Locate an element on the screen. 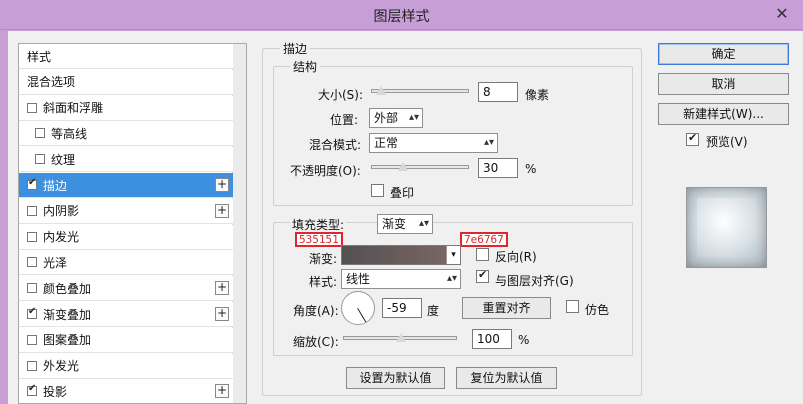 The height and width of the screenshot is (404, 803). window-title: 图层样式 is located at coordinates (401, 17).